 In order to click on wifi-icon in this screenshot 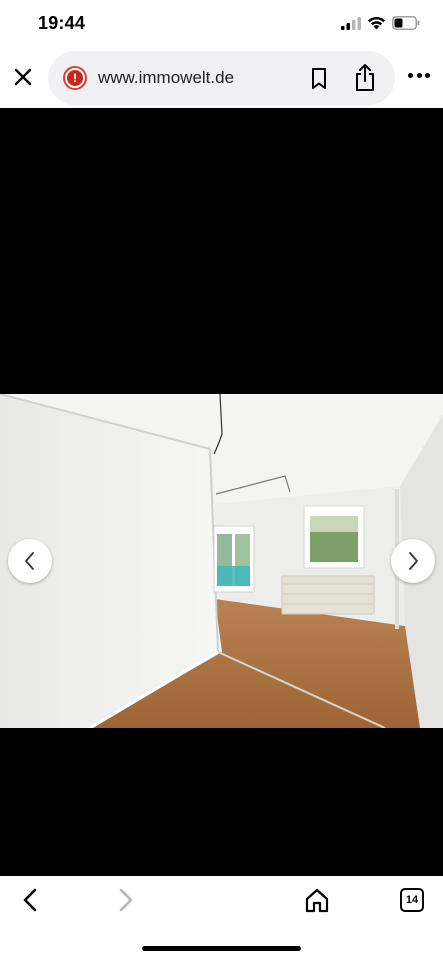, I will do `click(376, 23)`.